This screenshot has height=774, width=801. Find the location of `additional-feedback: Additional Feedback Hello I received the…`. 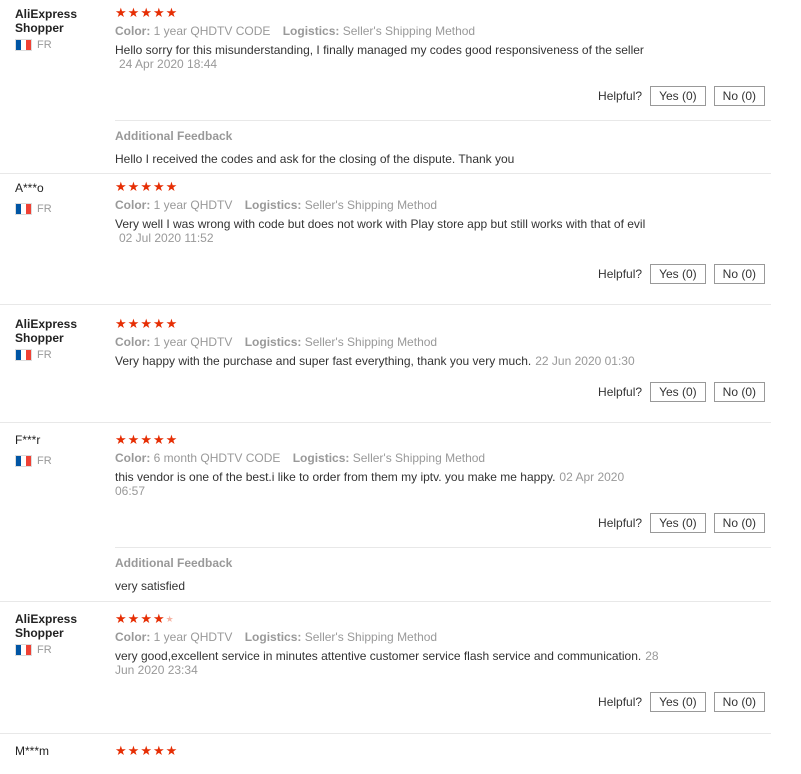

additional-feedback: Additional Feedback Hello I received the… is located at coordinates (443, 143).